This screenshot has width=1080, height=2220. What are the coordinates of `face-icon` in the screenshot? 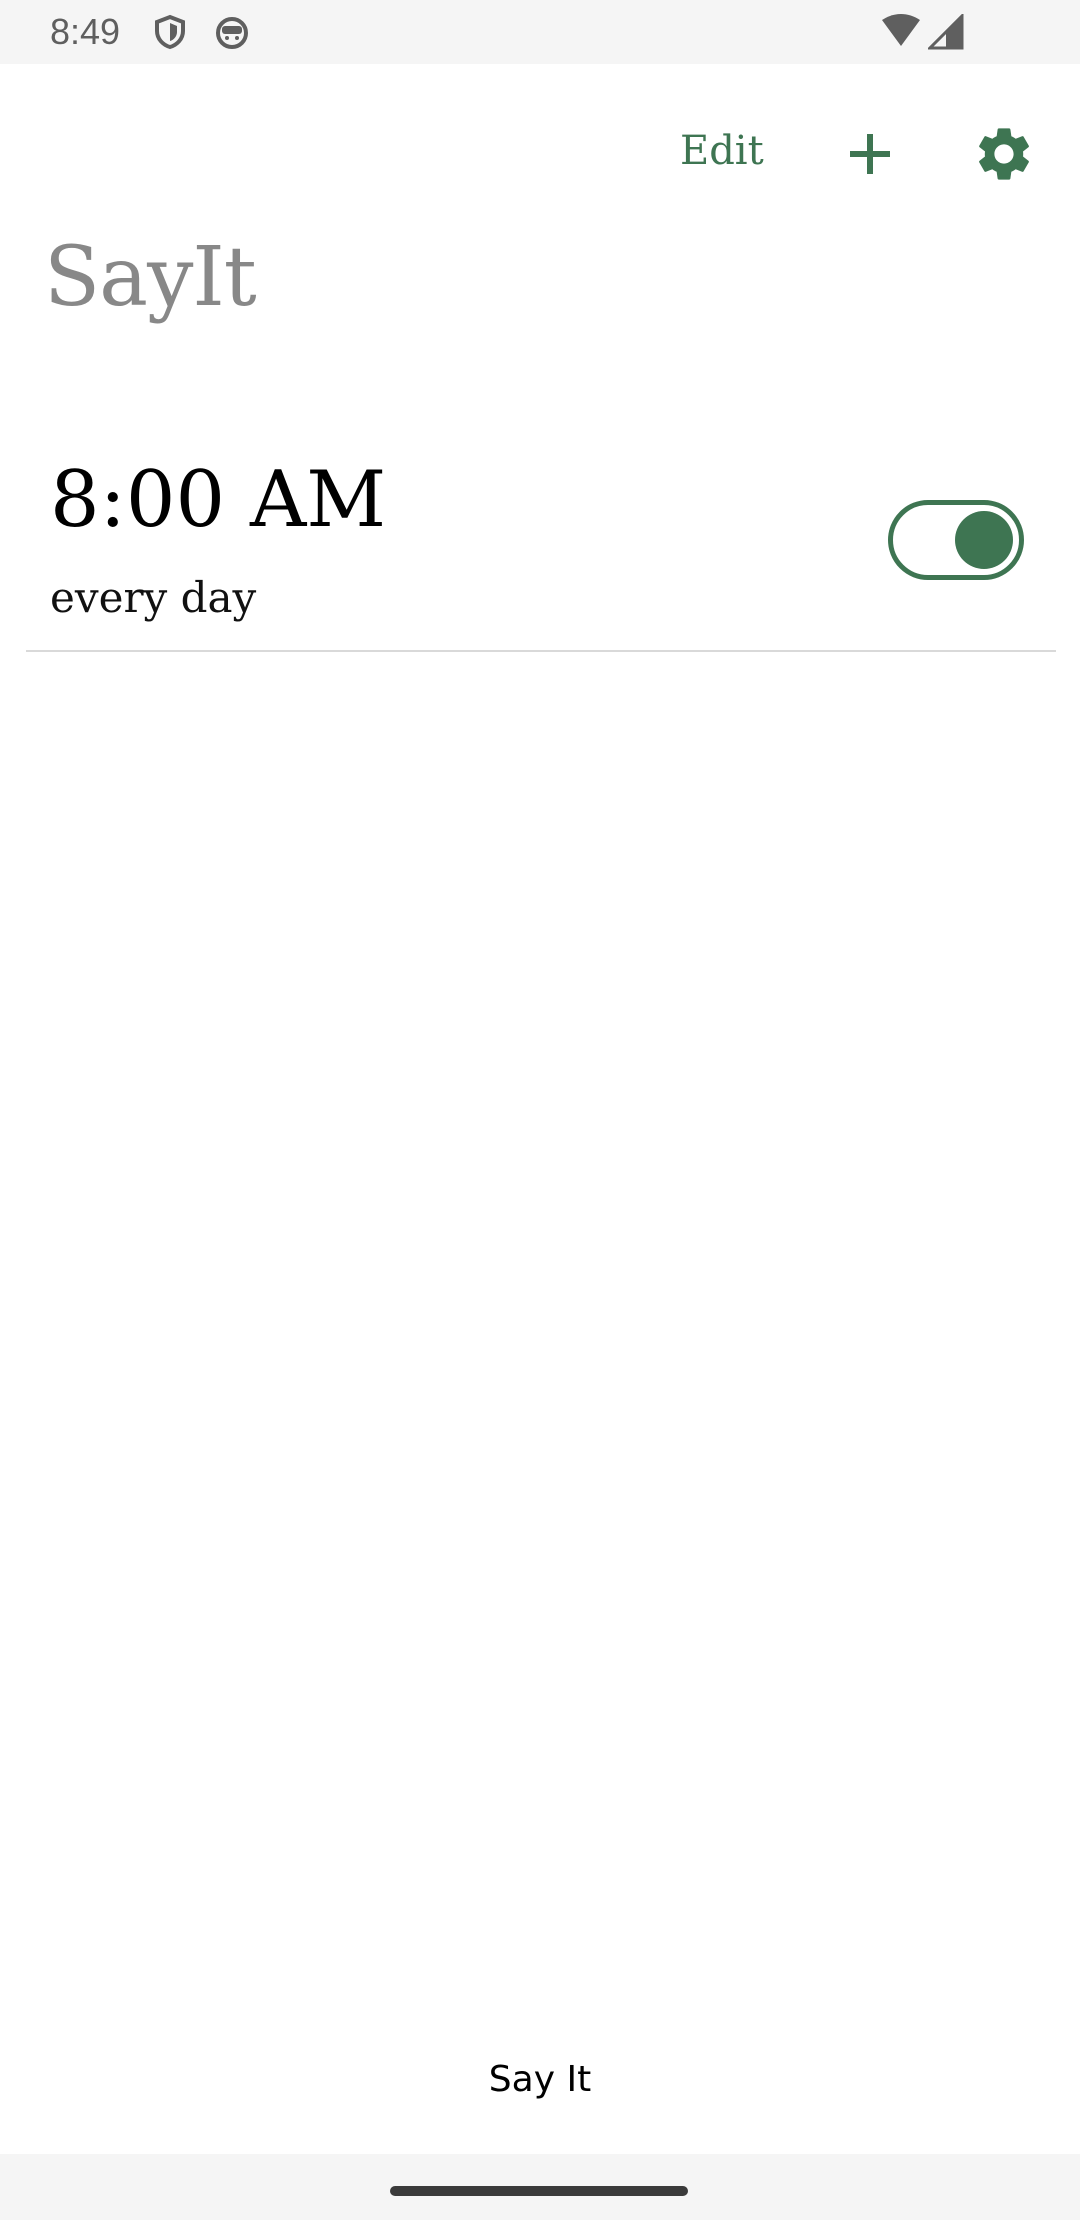 It's located at (232, 32).